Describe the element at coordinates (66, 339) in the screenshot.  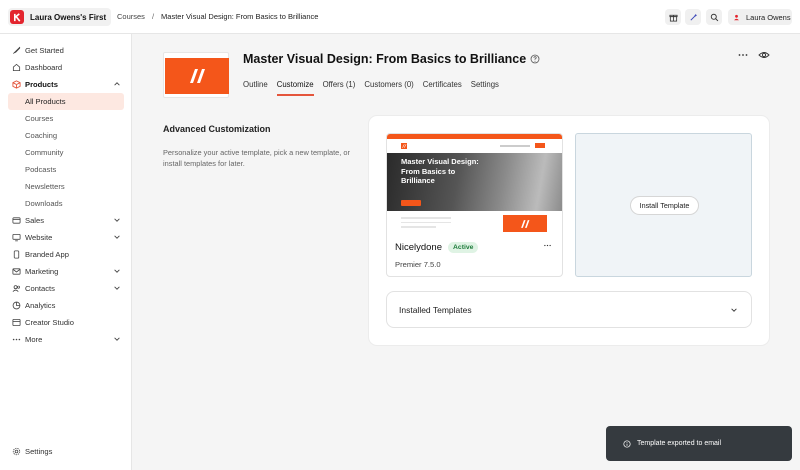
I see `sidebar-item-more: More` at that location.